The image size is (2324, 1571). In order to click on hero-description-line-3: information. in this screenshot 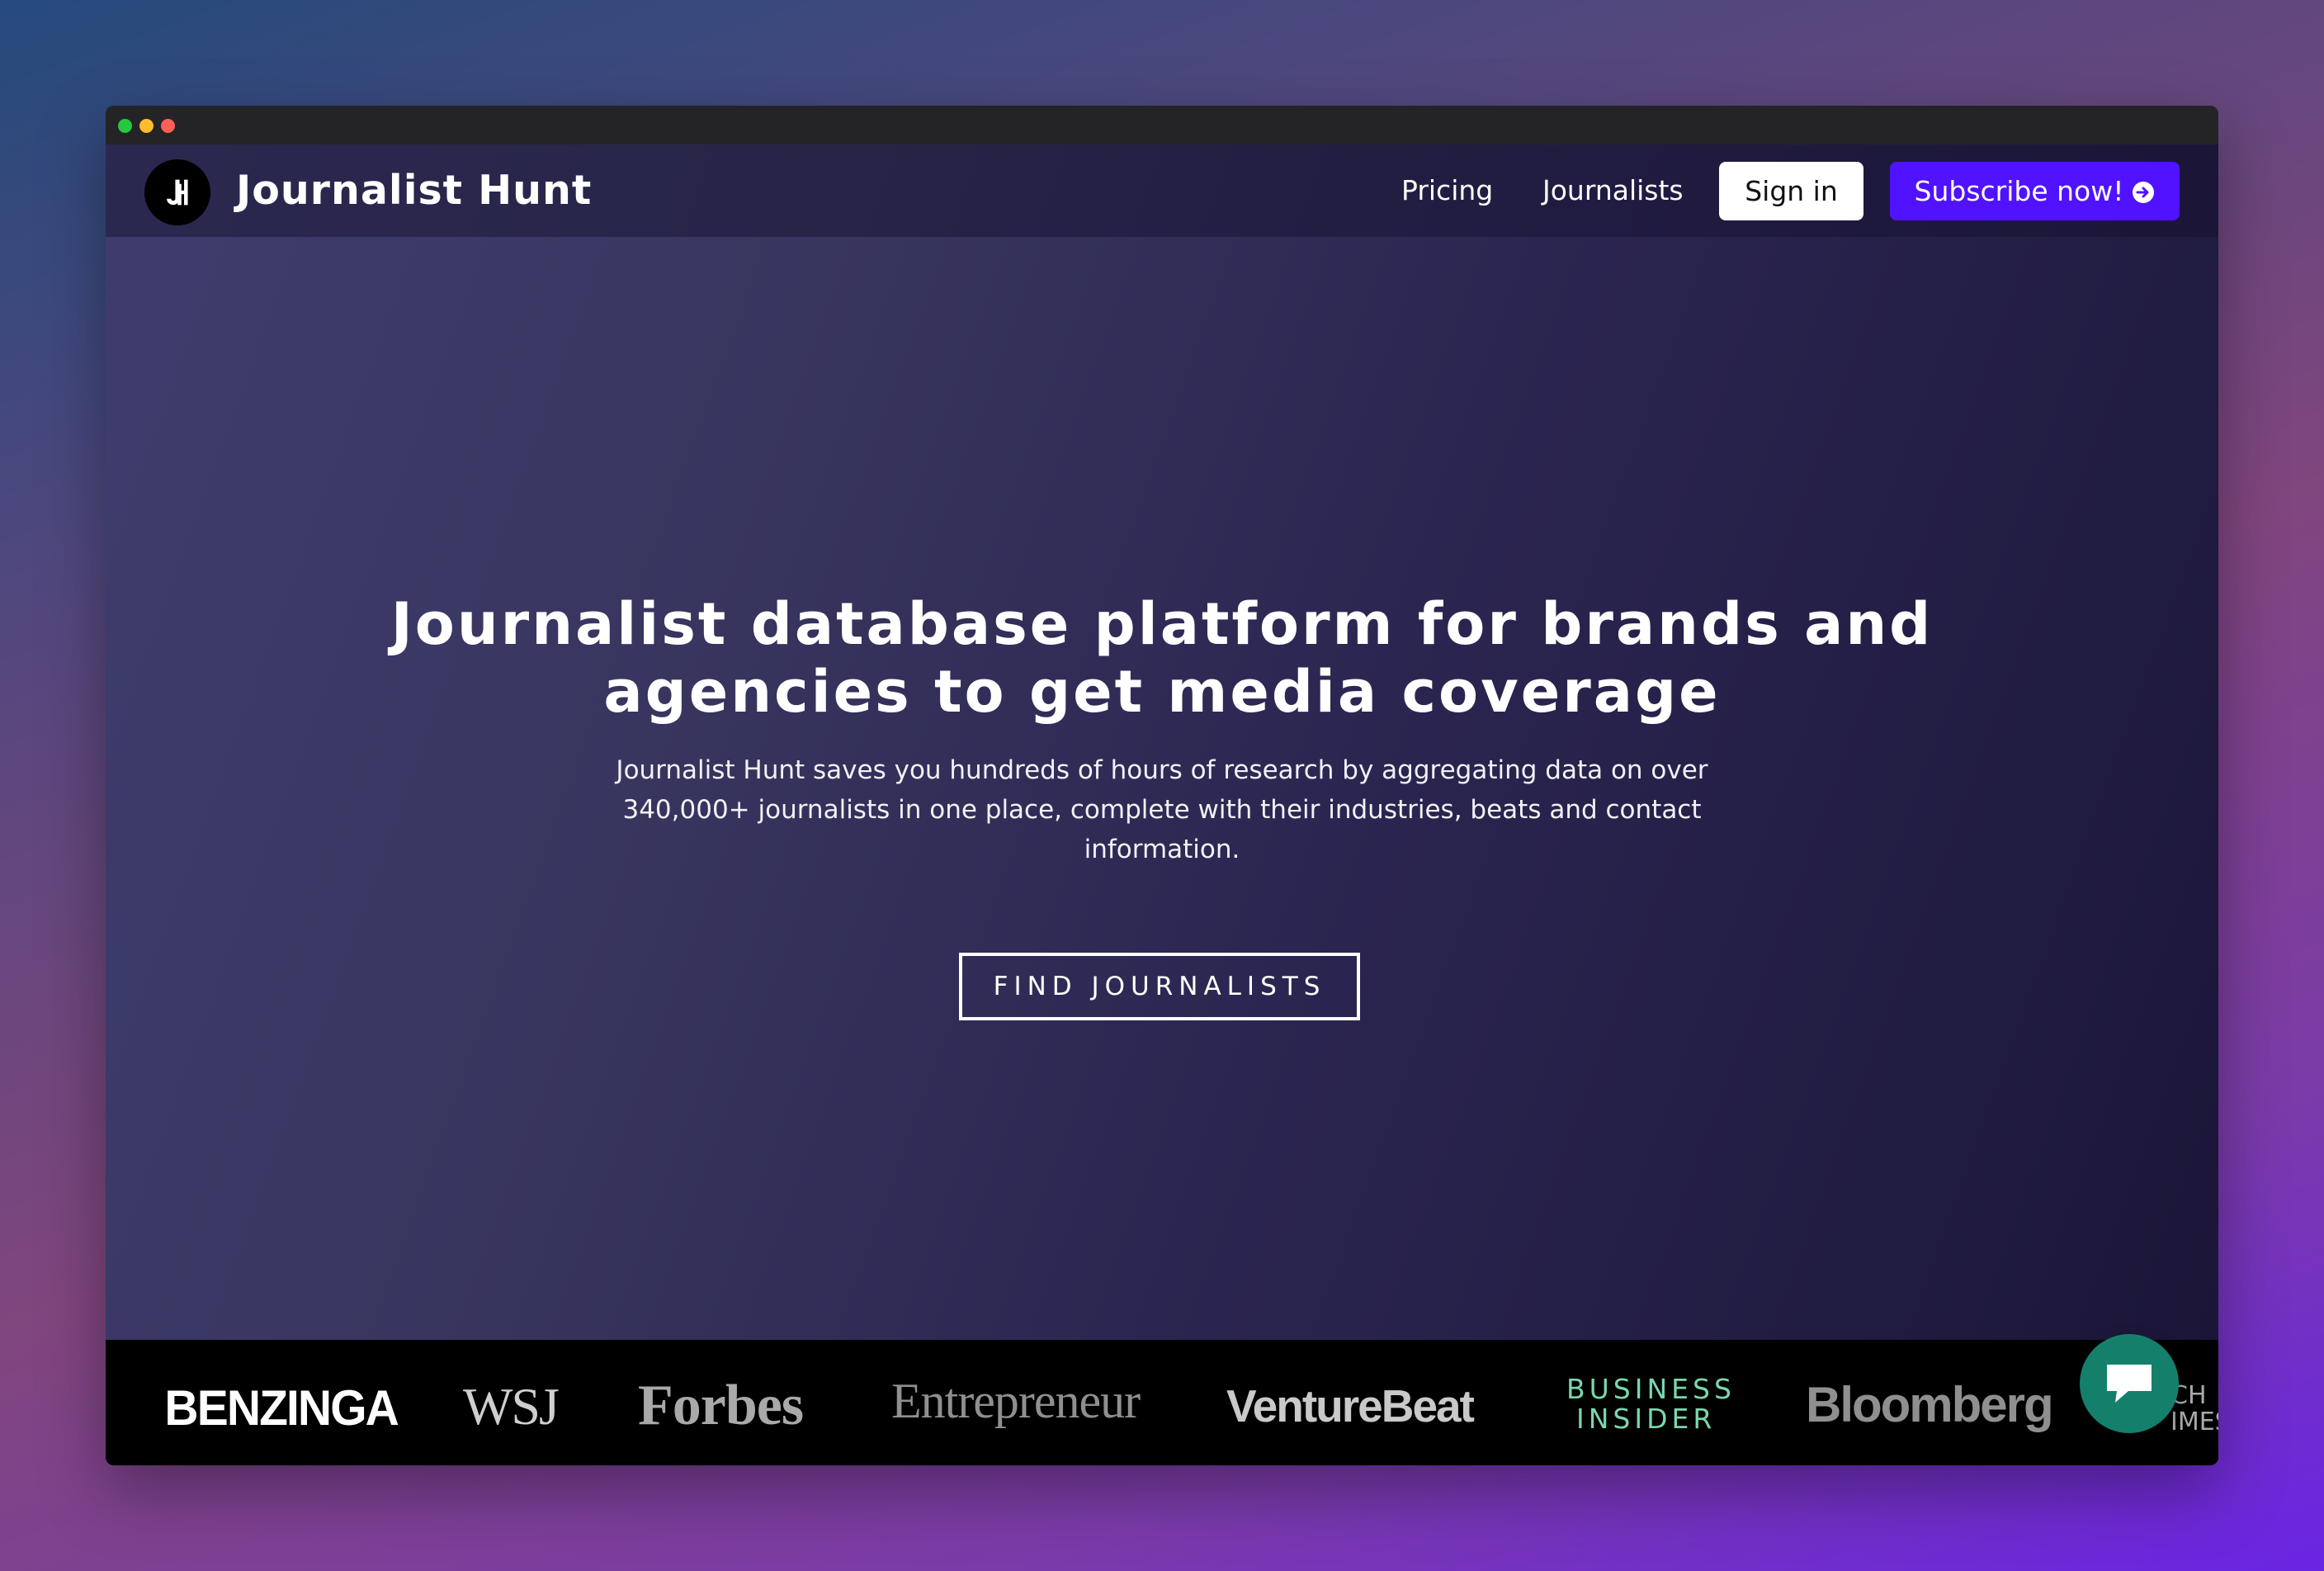, I will do `click(1162, 849)`.